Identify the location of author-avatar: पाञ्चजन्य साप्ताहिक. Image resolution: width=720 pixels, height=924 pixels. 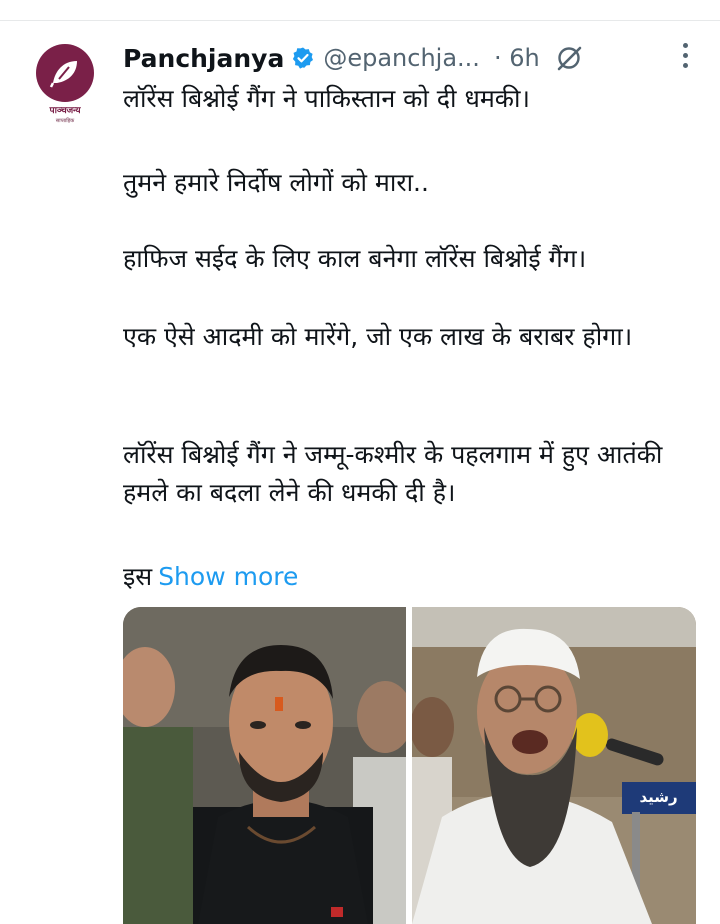
(65, 85).